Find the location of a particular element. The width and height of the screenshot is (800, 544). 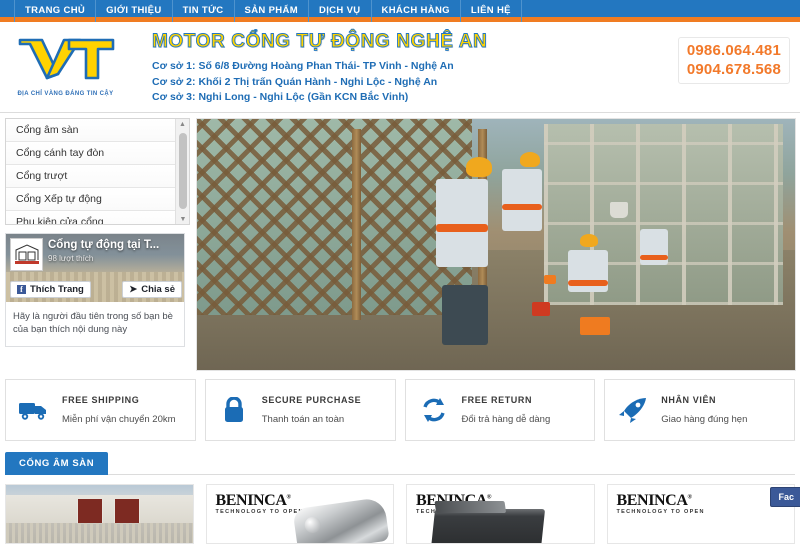

banner-worker-1-stripe is located at coordinates (462, 228).